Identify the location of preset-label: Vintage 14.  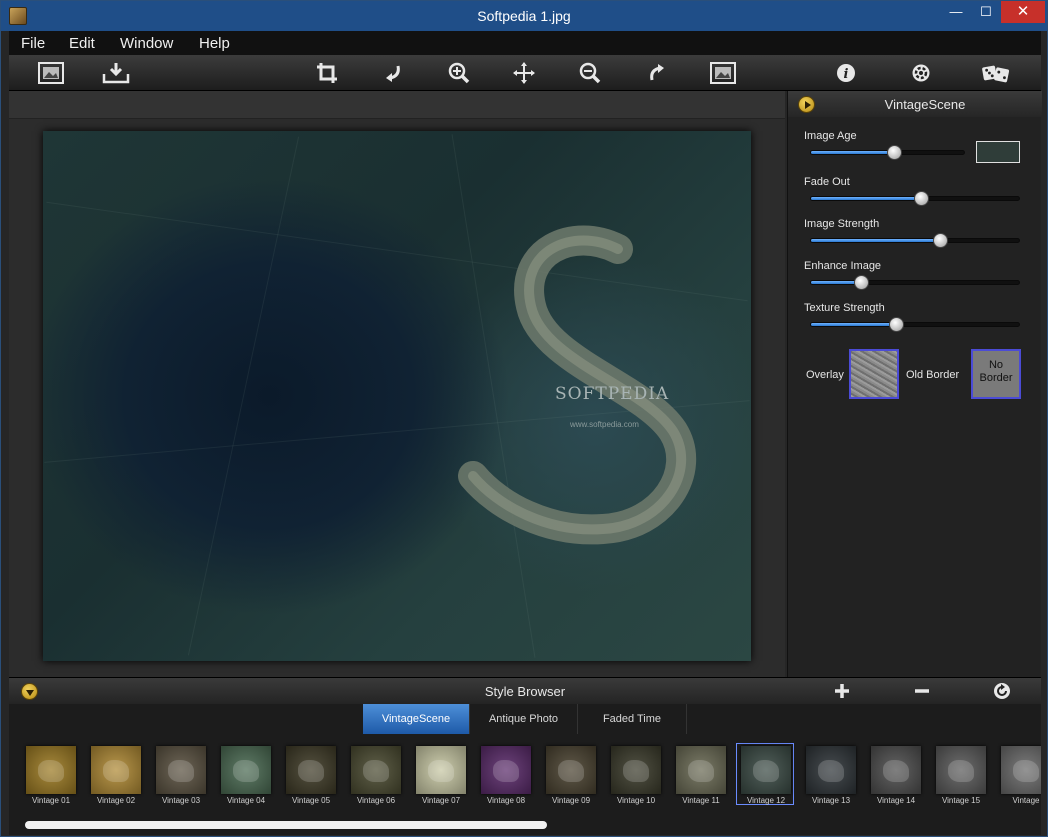
(896, 800).